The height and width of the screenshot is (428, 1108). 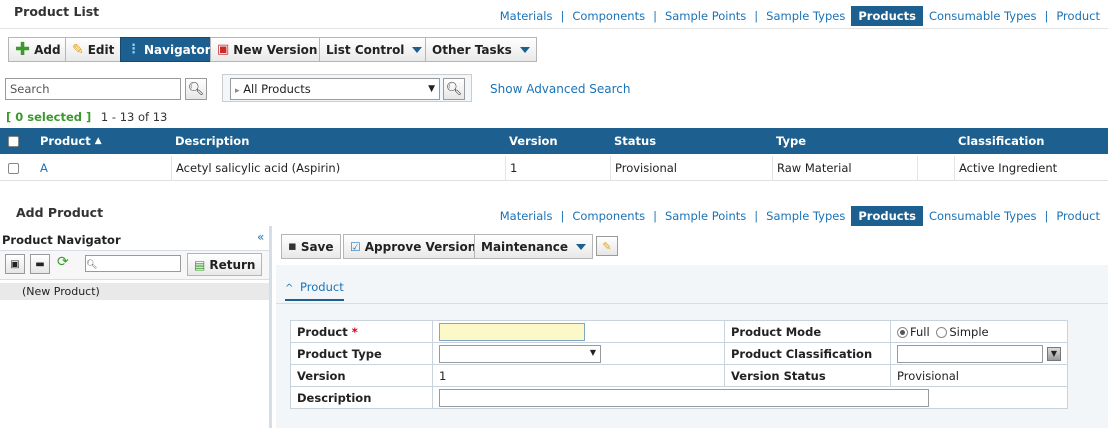 What do you see at coordinates (338, 168) in the screenshot?
I see `cell-description: Acetyl salicylic acid (Aspirin)` at bounding box center [338, 168].